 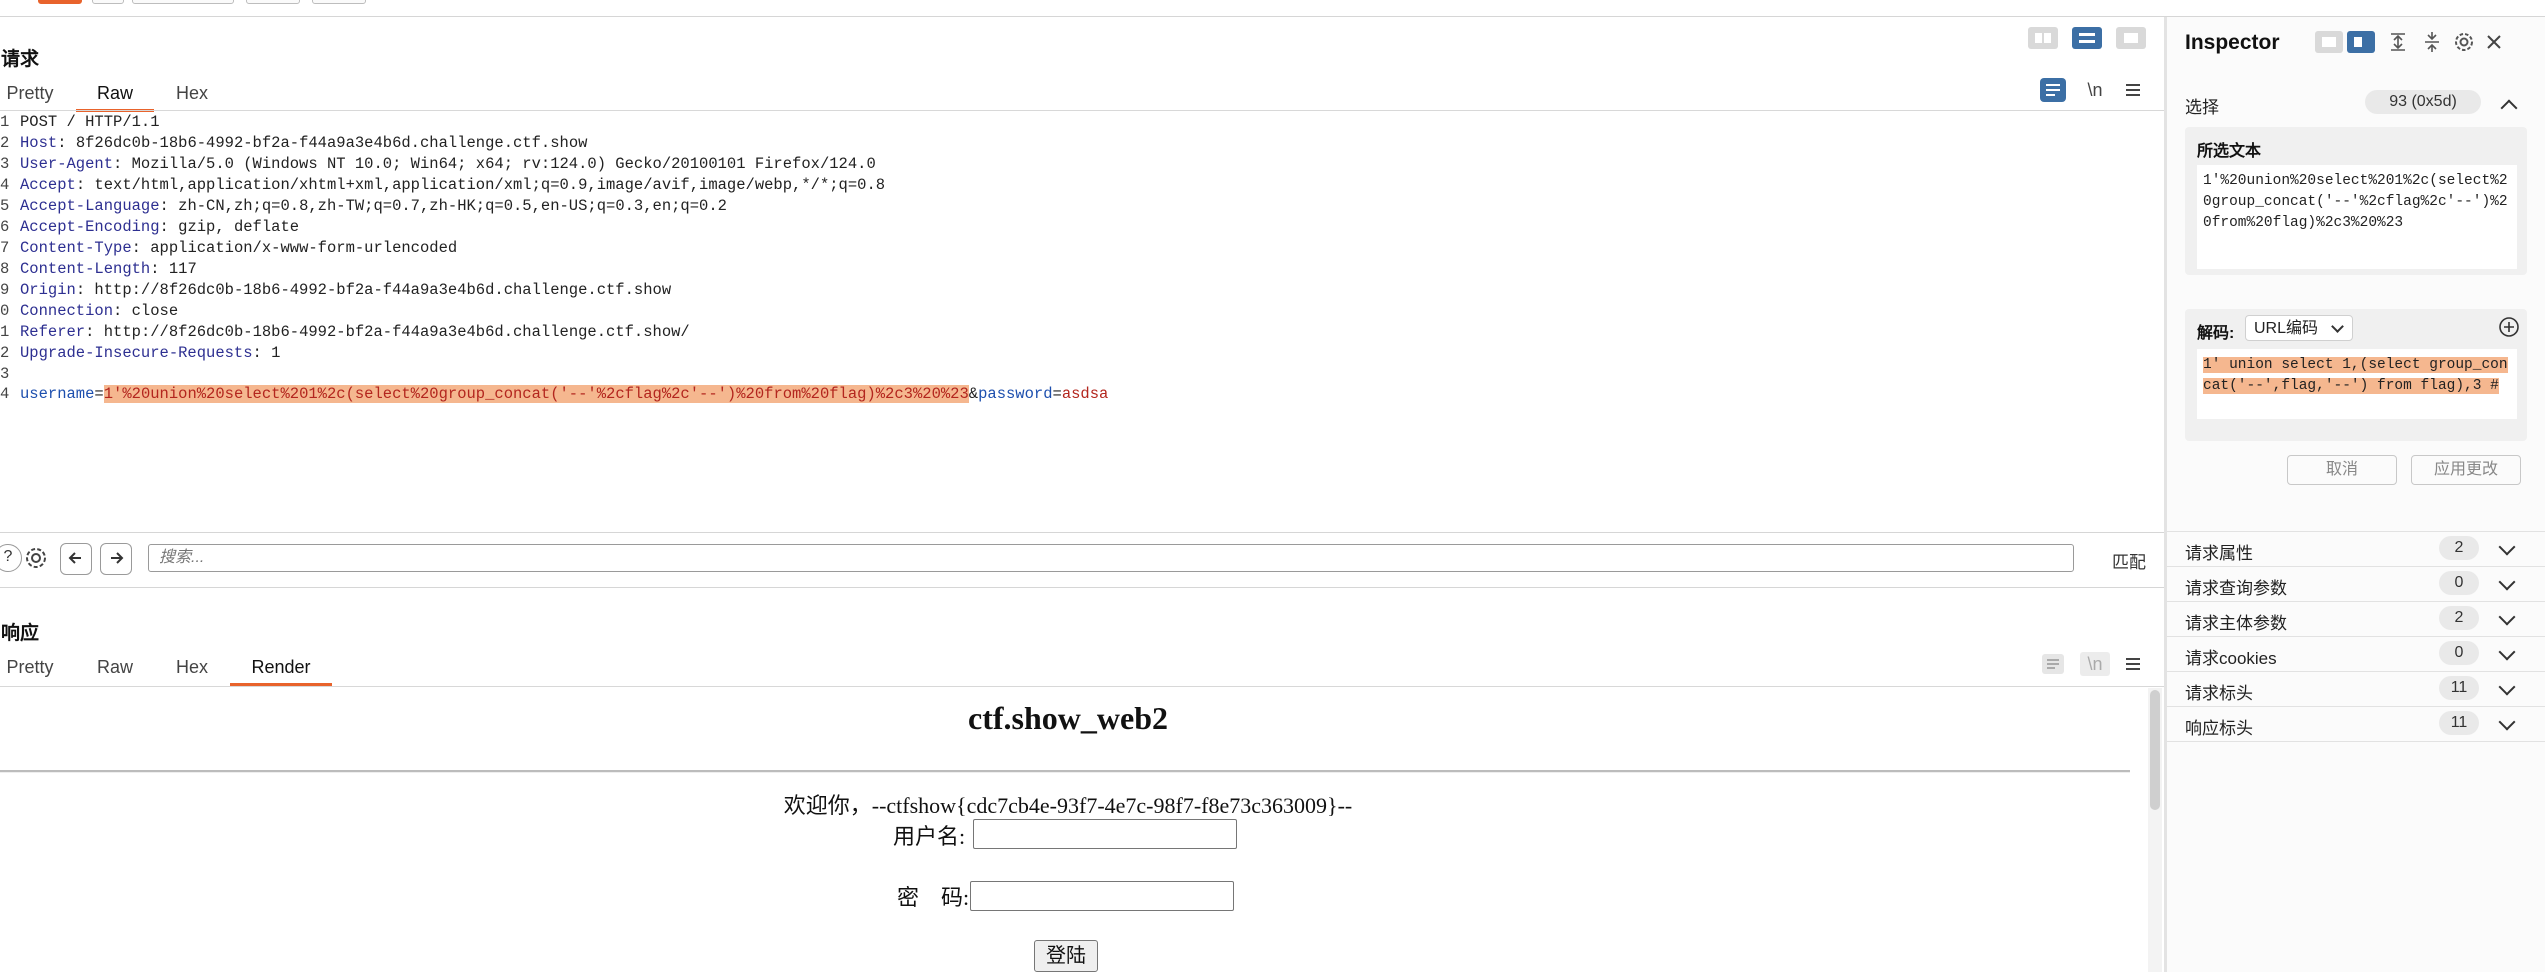 What do you see at coordinates (2423, 102) in the screenshot?
I see `selection-size-badge: 93 (0x5d)` at bounding box center [2423, 102].